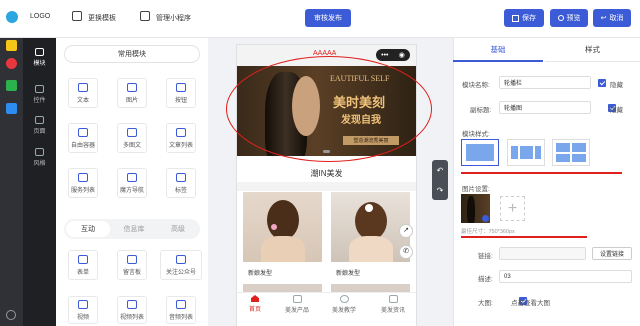  I want to click on save-label: 保存, so click(529, 18).